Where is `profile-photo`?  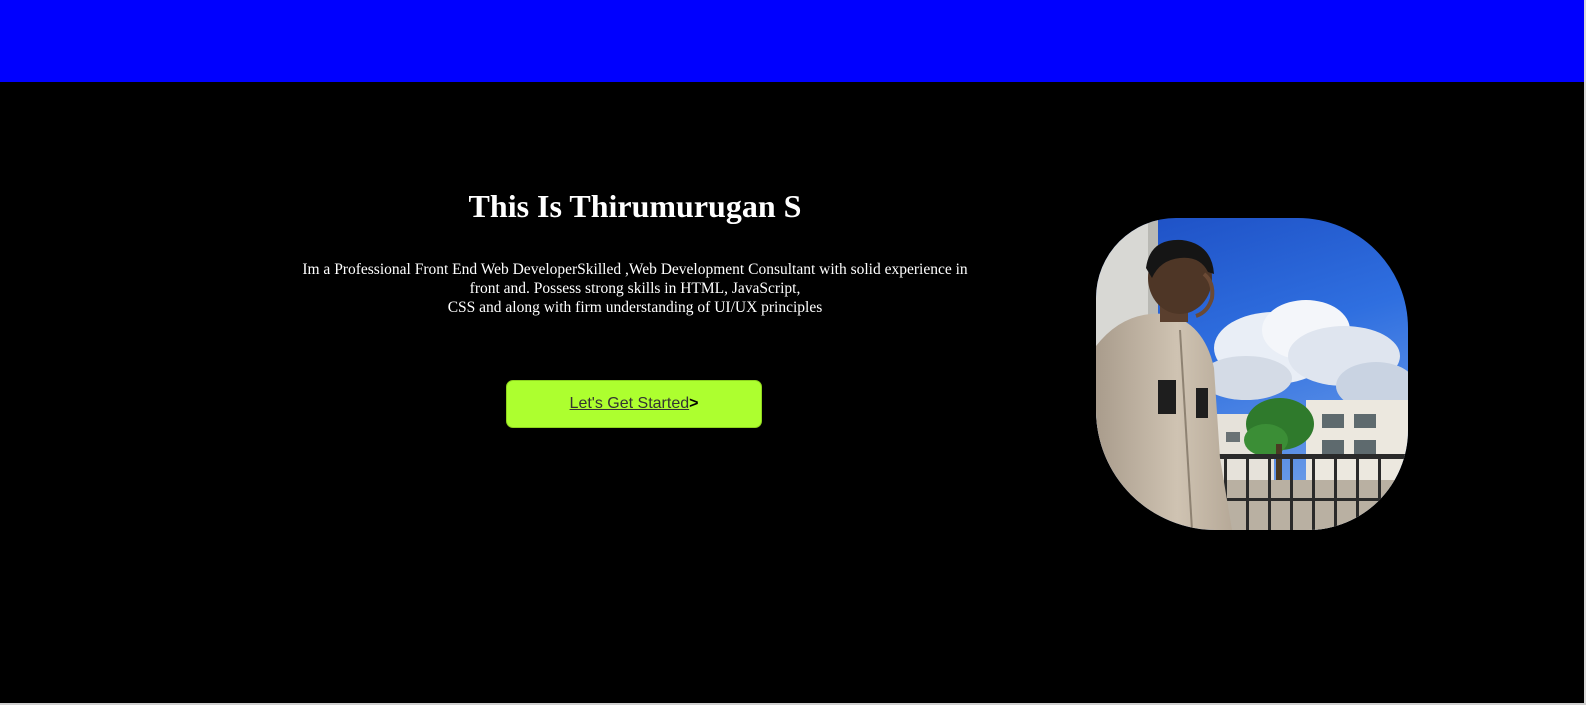 profile-photo is located at coordinates (1252, 374).